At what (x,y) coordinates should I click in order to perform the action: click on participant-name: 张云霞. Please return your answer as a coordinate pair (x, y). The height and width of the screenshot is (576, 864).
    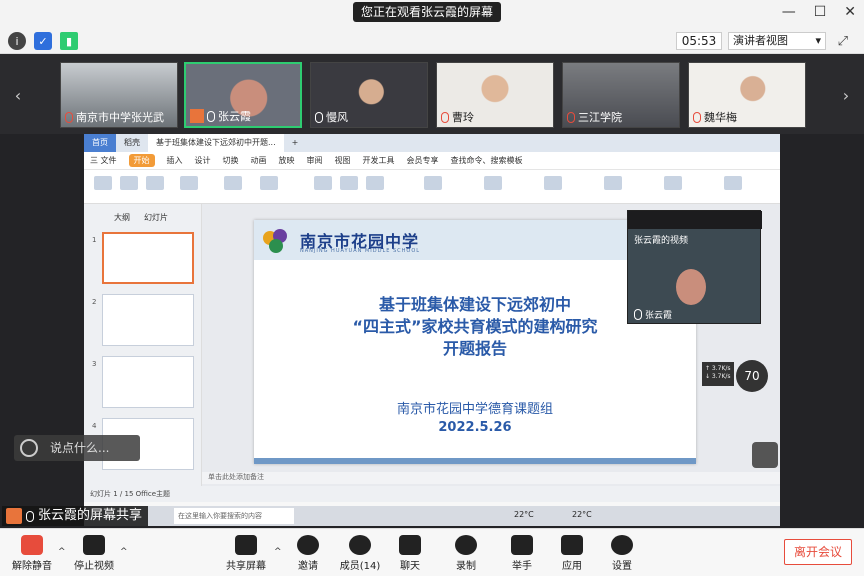
    Looking at the image, I should click on (234, 116).